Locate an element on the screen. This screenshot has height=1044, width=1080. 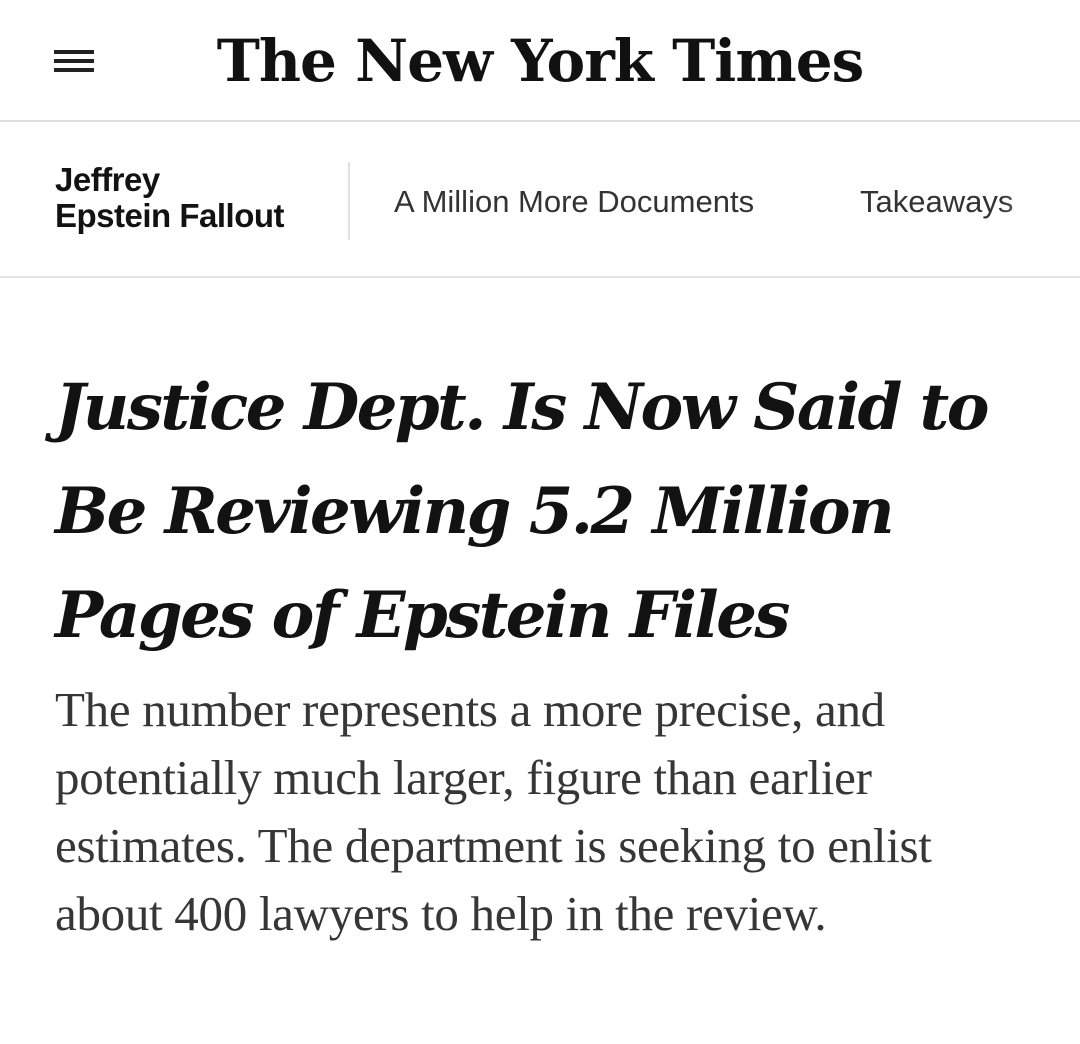
nav-link-takeaways: Takeaways is located at coordinates (960, 202).